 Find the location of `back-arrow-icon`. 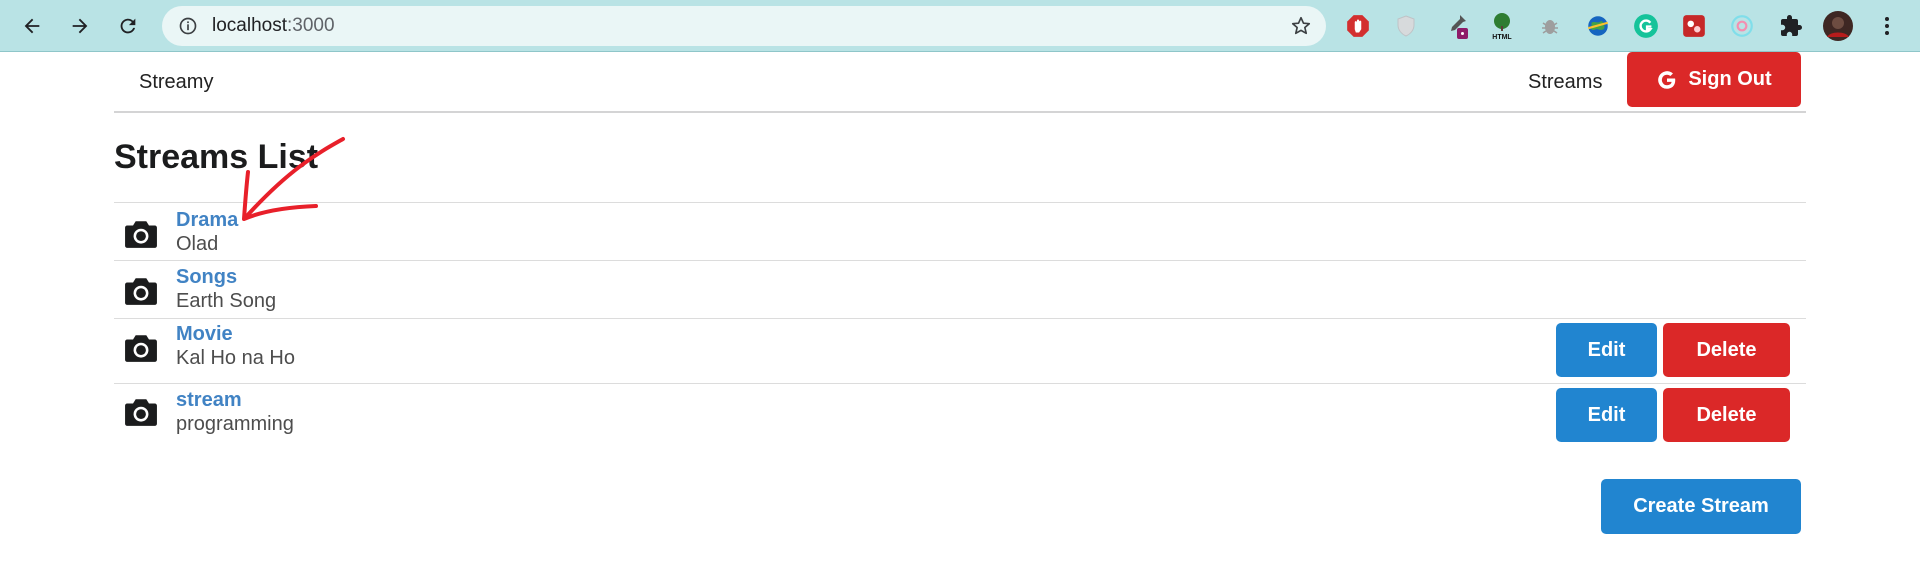

back-arrow-icon is located at coordinates (32, 26).